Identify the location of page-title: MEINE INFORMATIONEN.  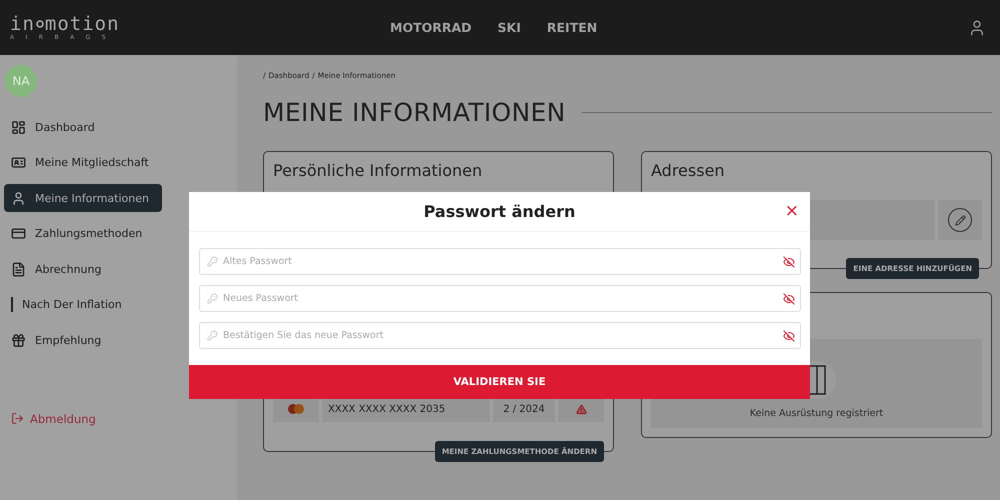
(414, 112).